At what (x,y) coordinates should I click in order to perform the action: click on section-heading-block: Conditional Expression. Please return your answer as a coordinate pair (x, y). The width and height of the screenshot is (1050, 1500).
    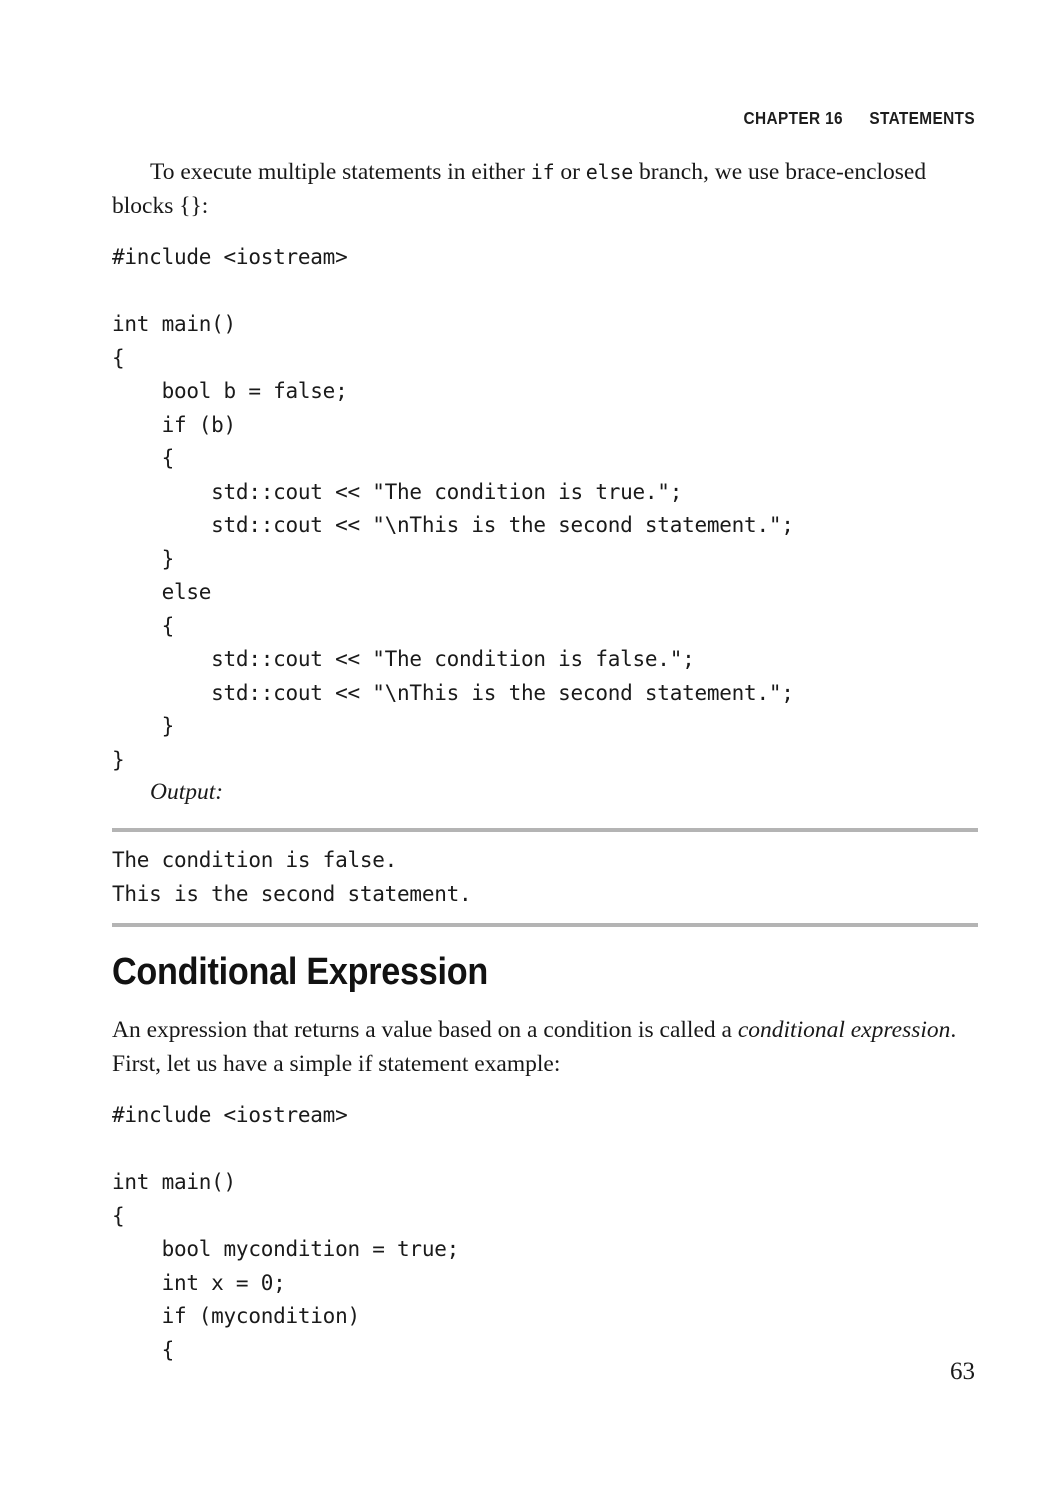
    Looking at the image, I should click on (562, 972).